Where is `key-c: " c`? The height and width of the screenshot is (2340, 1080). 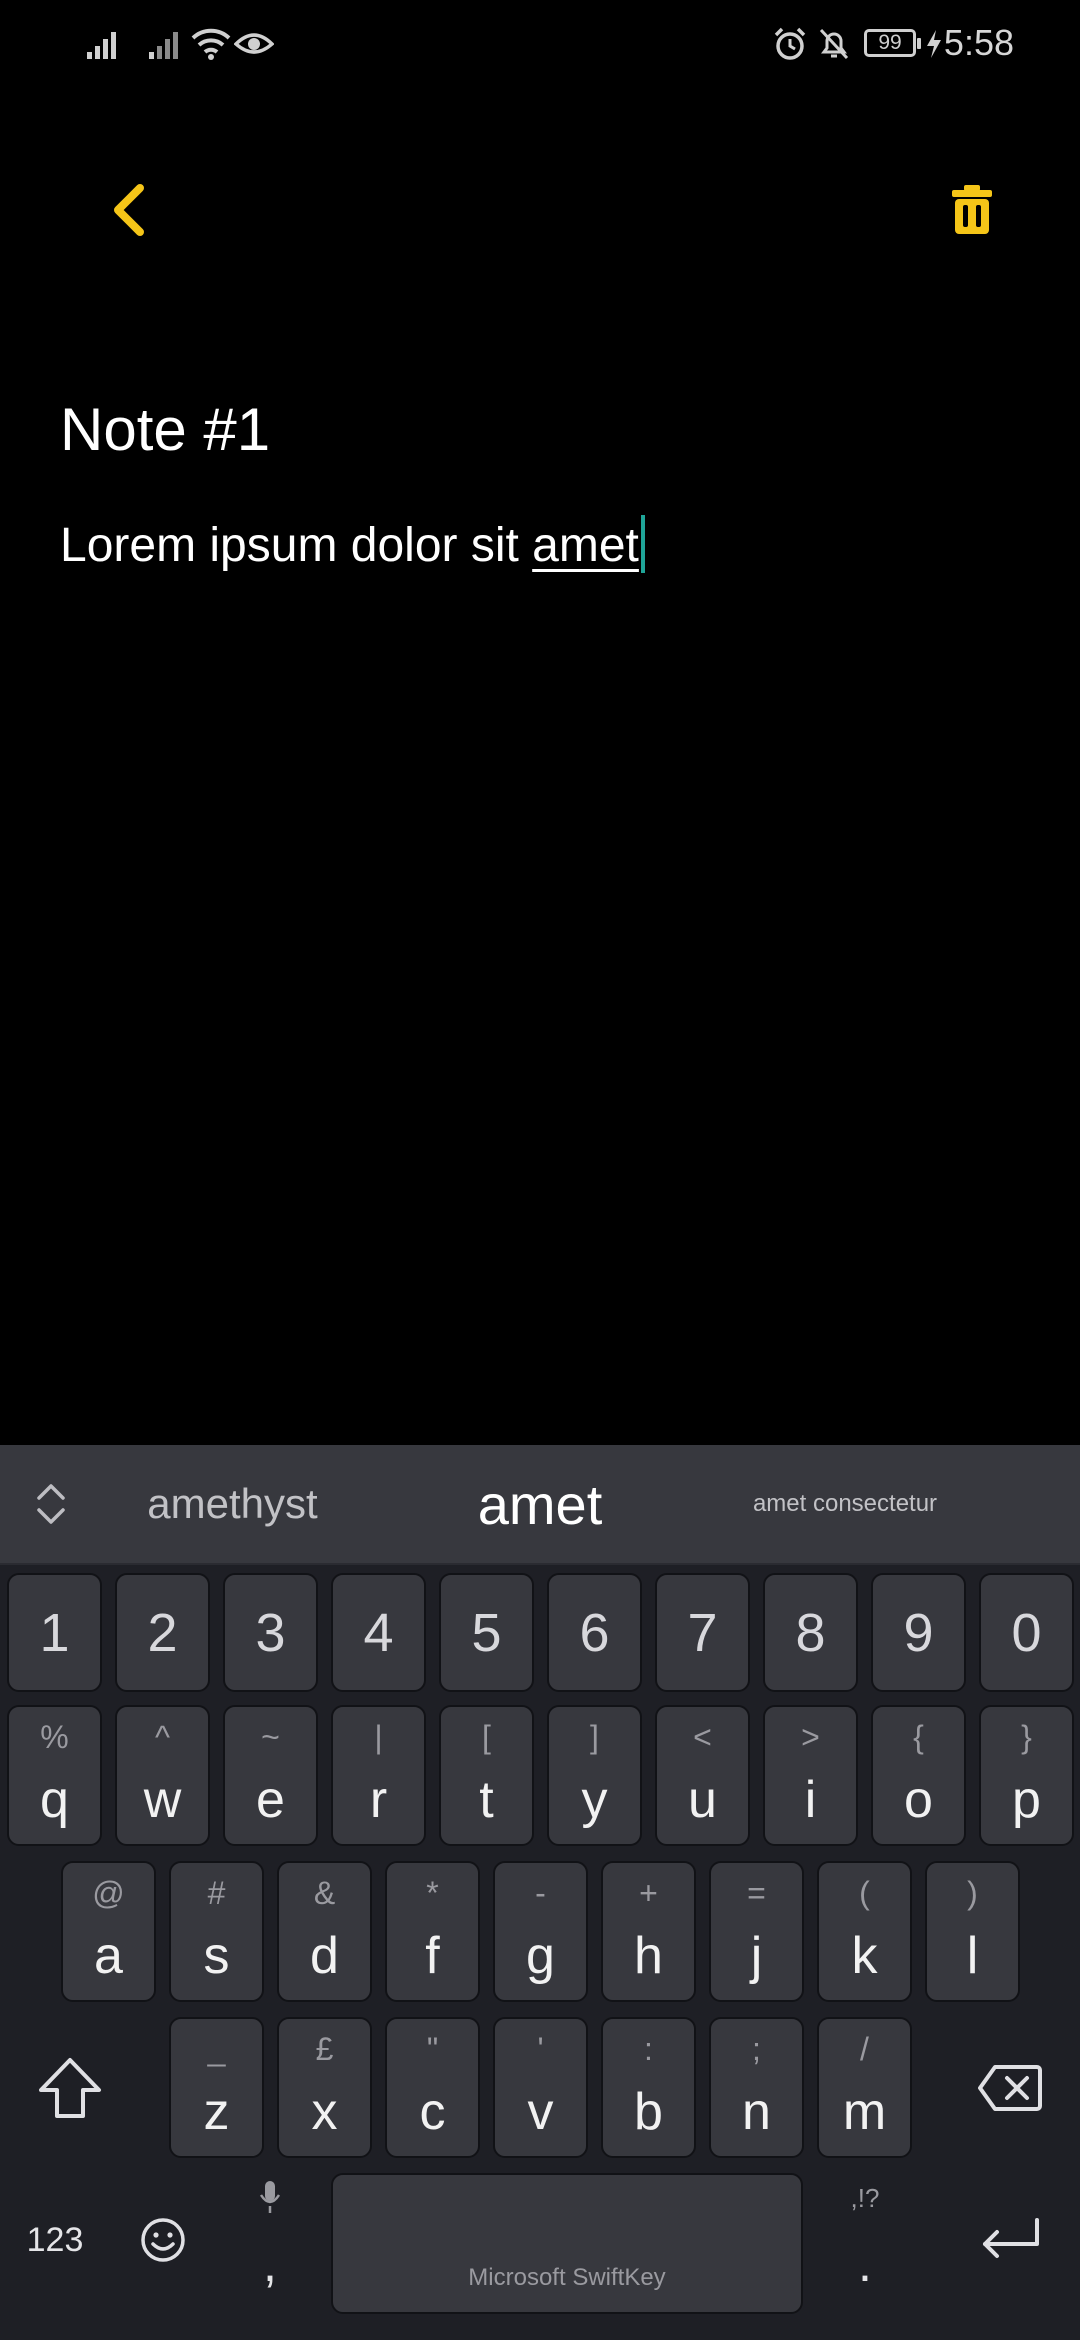 key-c: " c is located at coordinates (432, 2087).